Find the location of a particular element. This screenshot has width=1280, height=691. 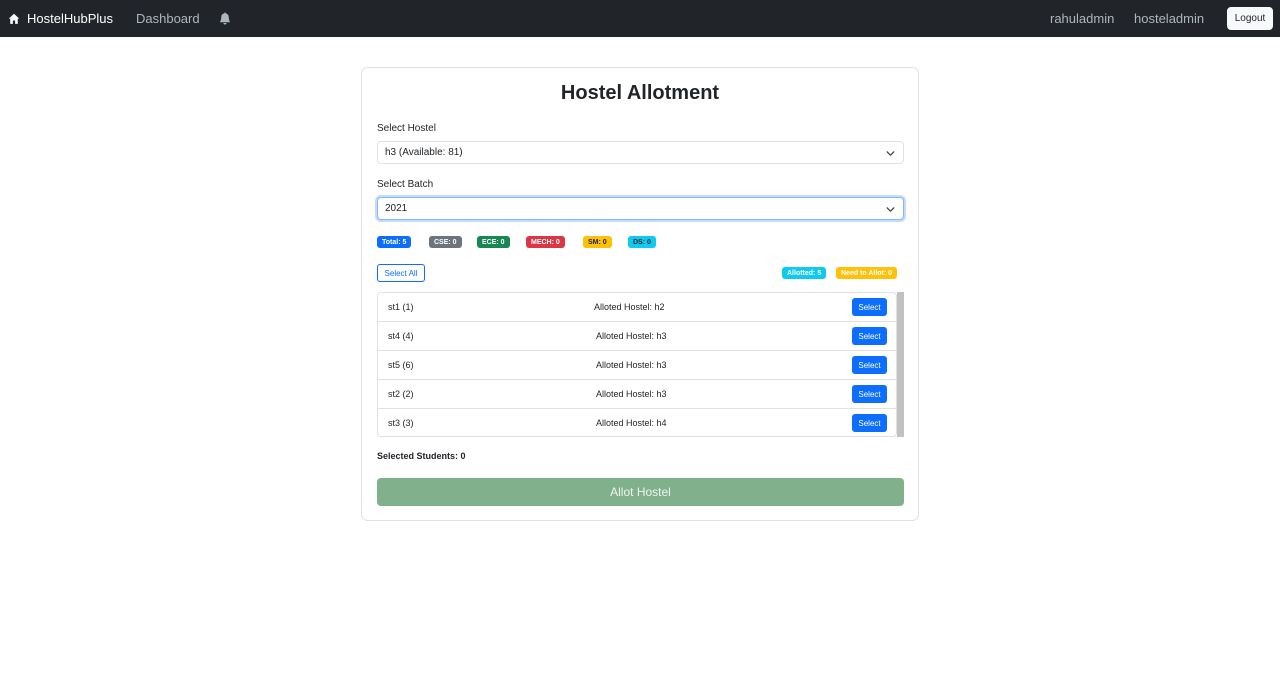

home-icon is located at coordinates (14, 18).